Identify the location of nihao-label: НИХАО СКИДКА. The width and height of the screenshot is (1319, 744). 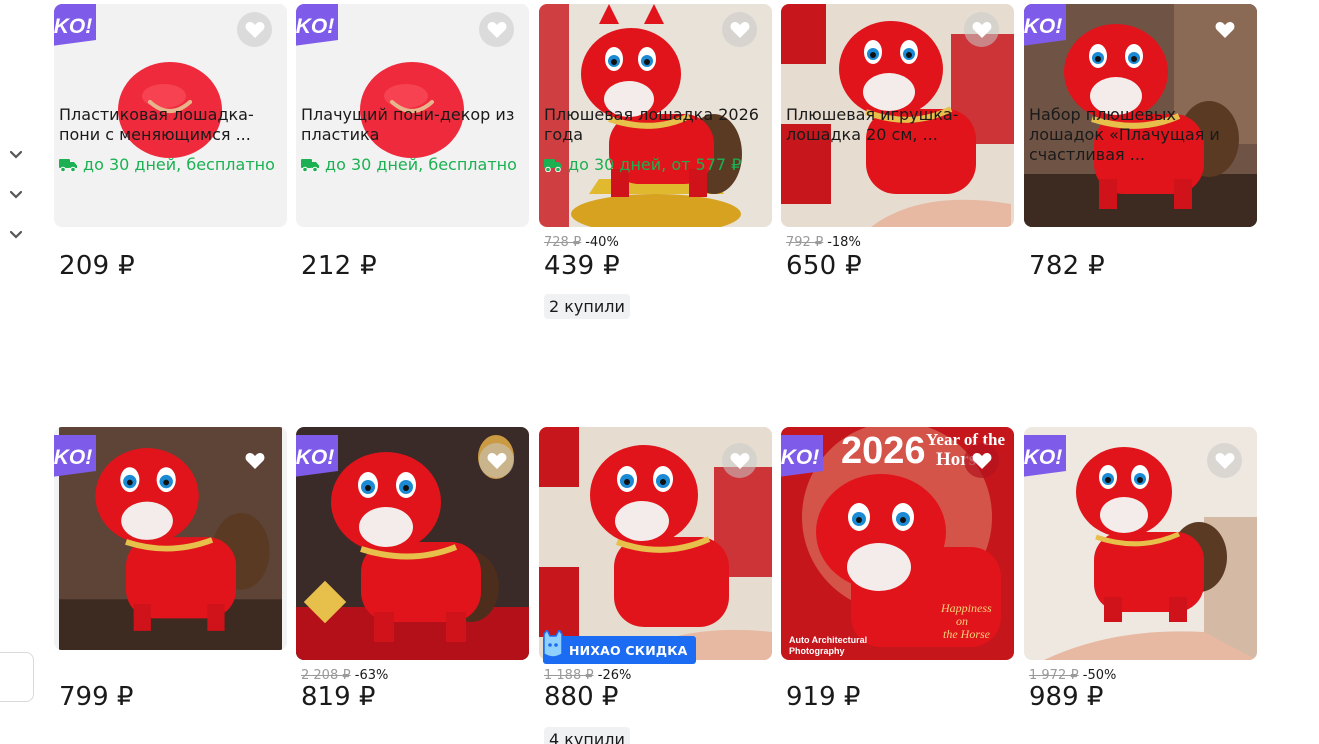
(628, 650).